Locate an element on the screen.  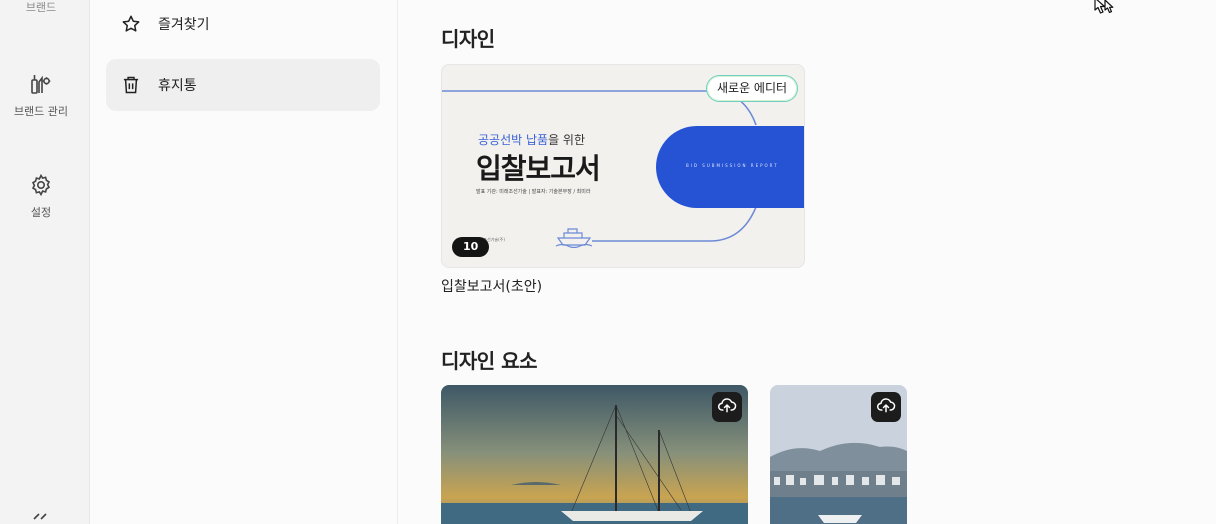
element-photo-sailboat is located at coordinates (594, 454).